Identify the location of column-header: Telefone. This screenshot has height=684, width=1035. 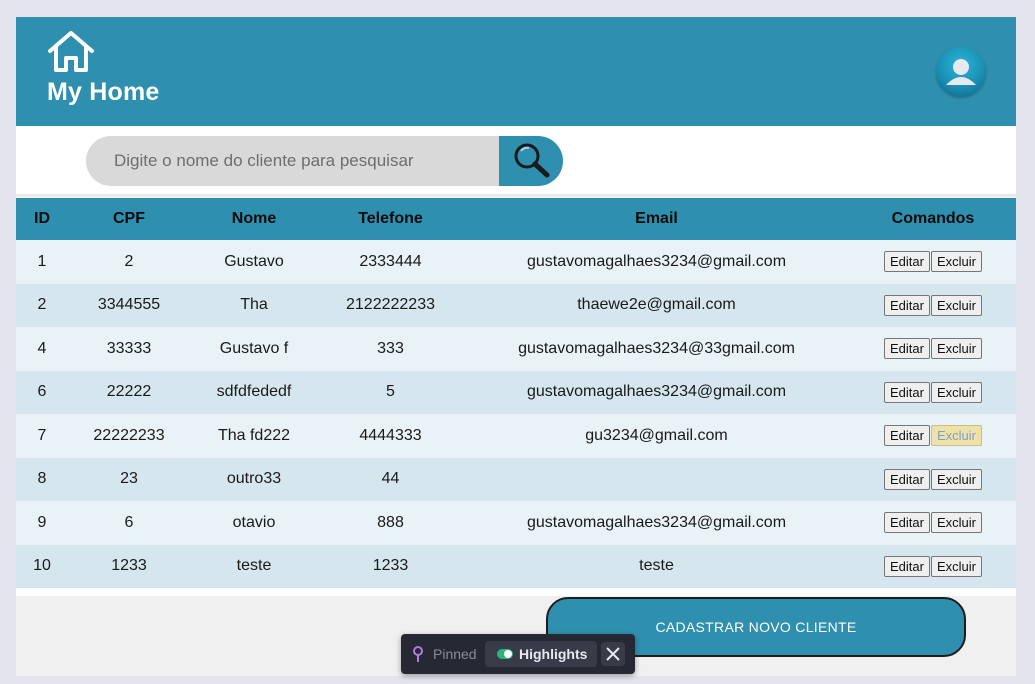
(390, 218).